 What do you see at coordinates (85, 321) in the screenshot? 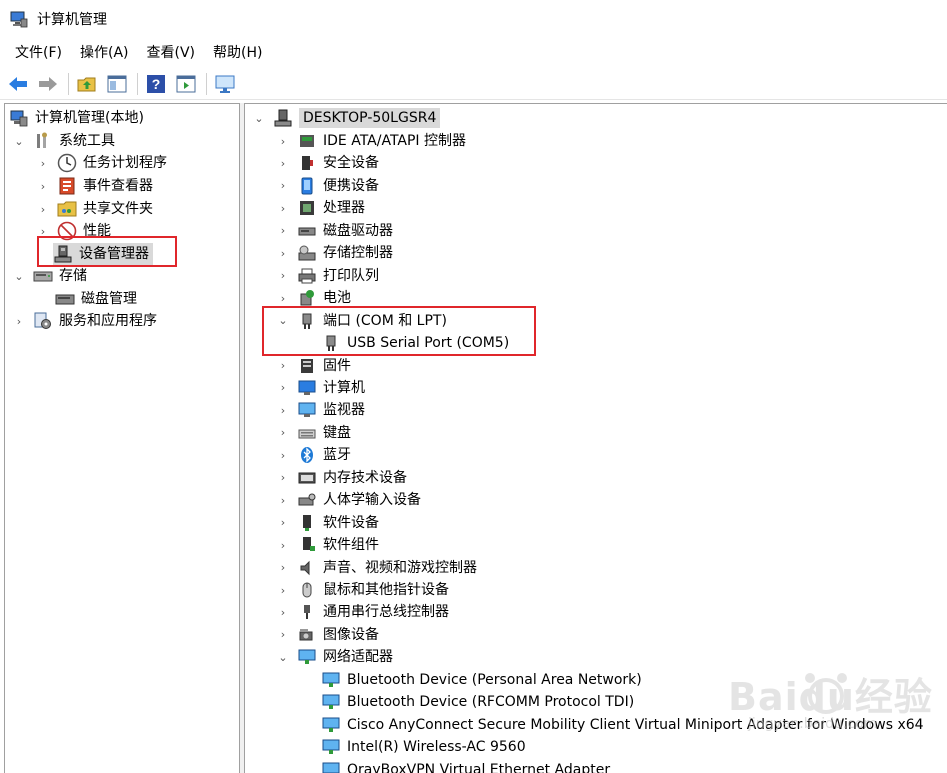
I see `tree-item-services-apps: › 服务和应用程序` at bounding box center [85, 321].